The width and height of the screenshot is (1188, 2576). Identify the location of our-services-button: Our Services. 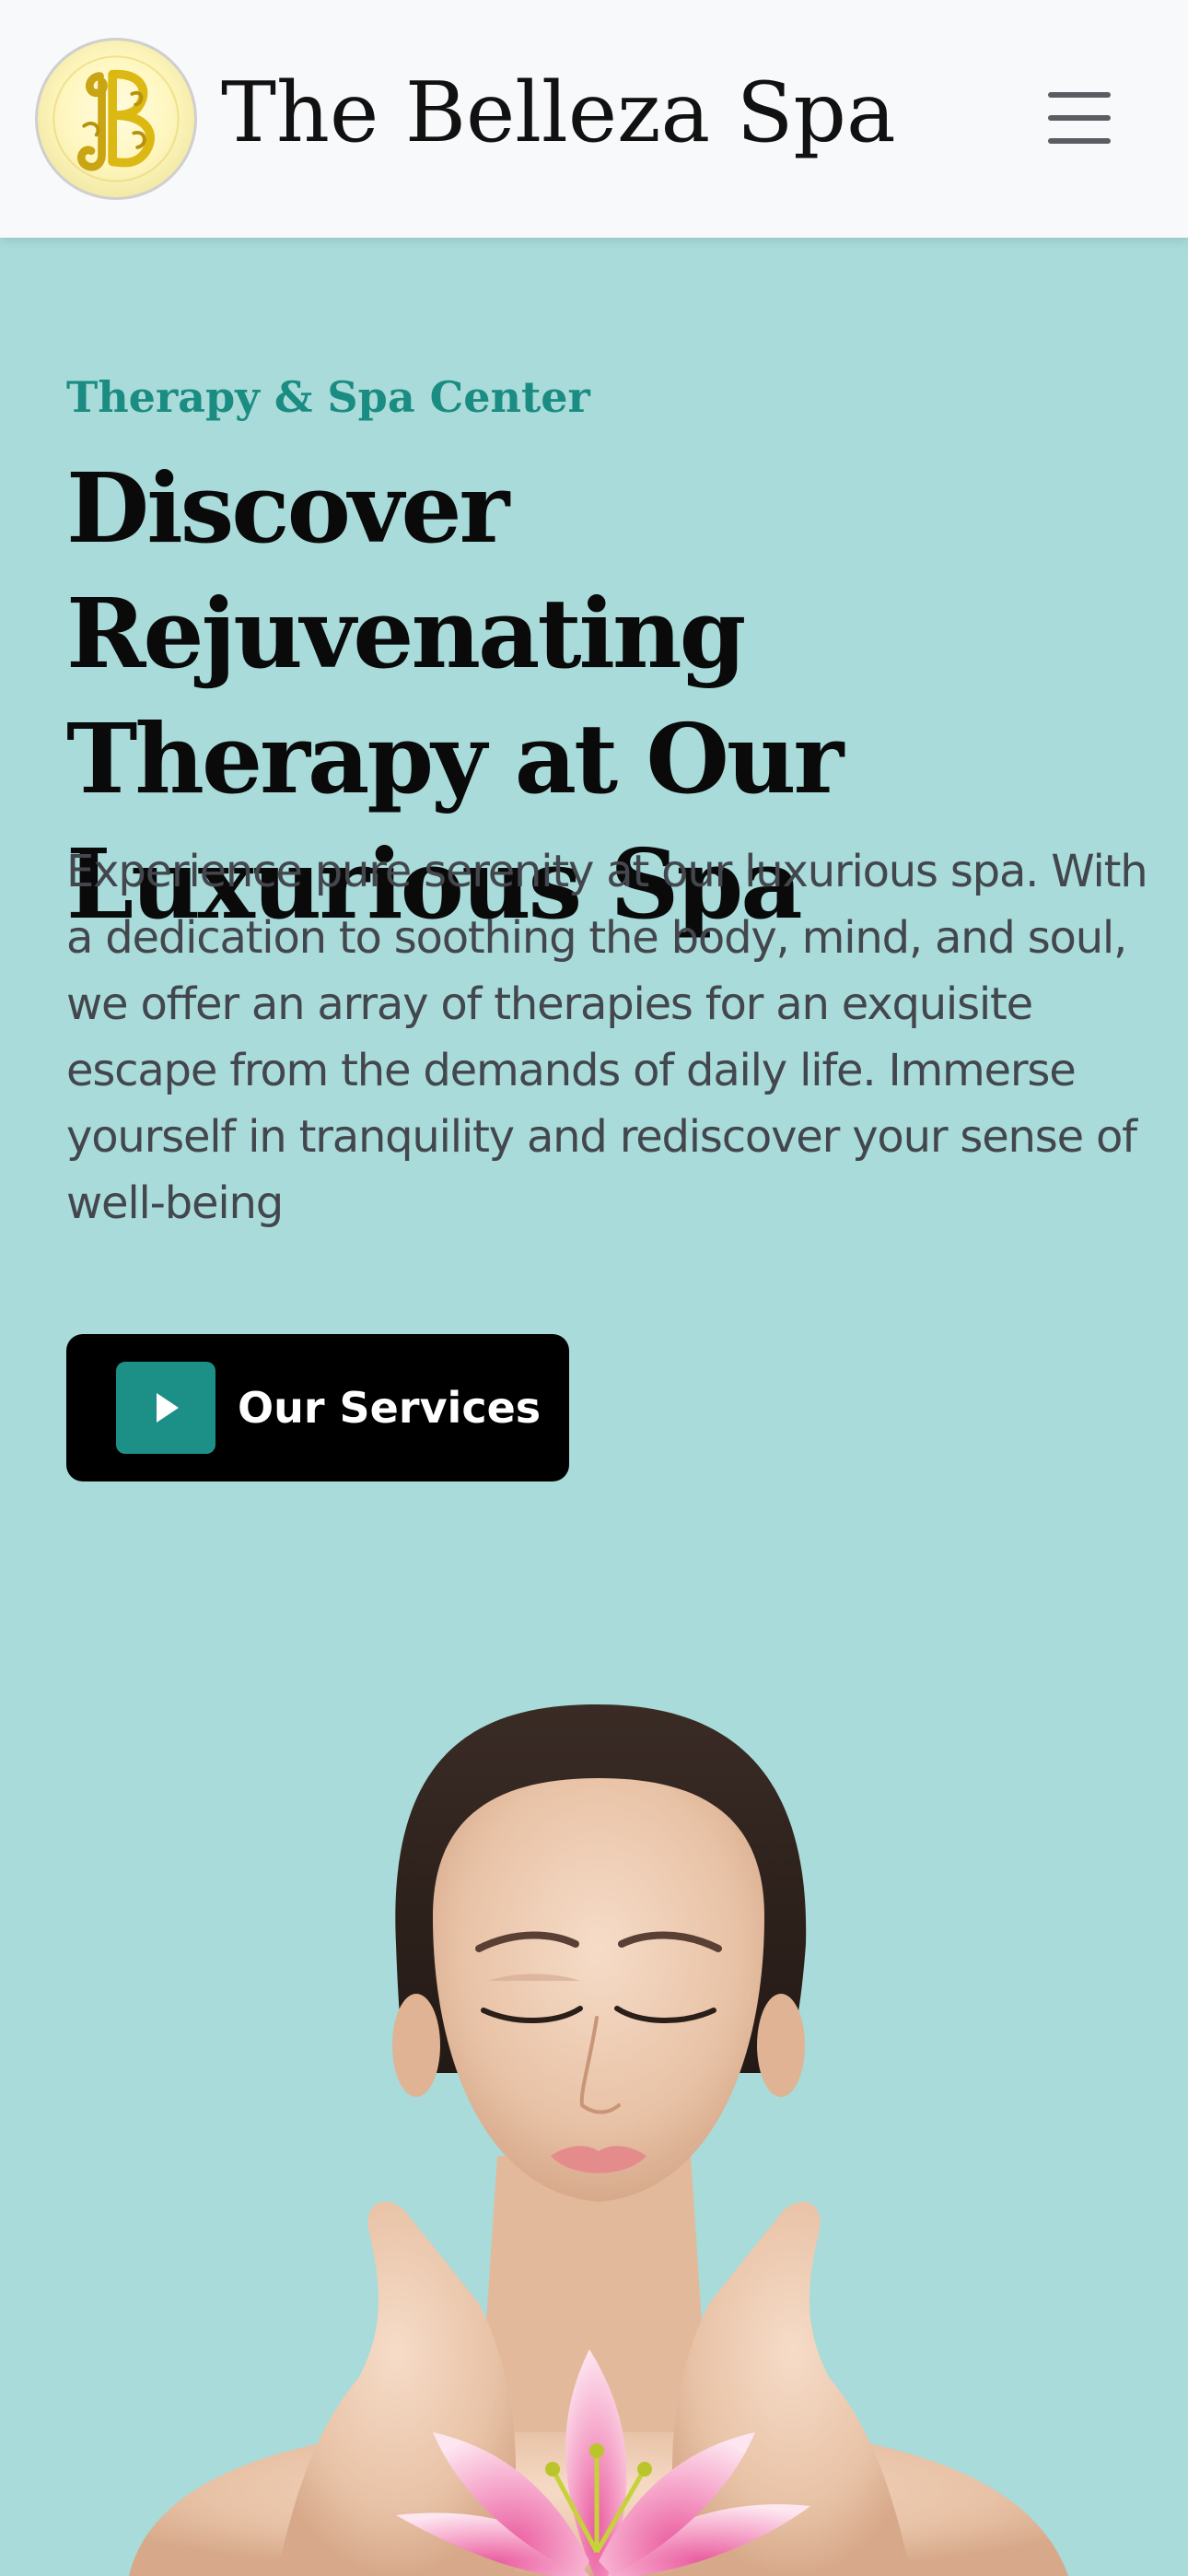
(317, 1407).